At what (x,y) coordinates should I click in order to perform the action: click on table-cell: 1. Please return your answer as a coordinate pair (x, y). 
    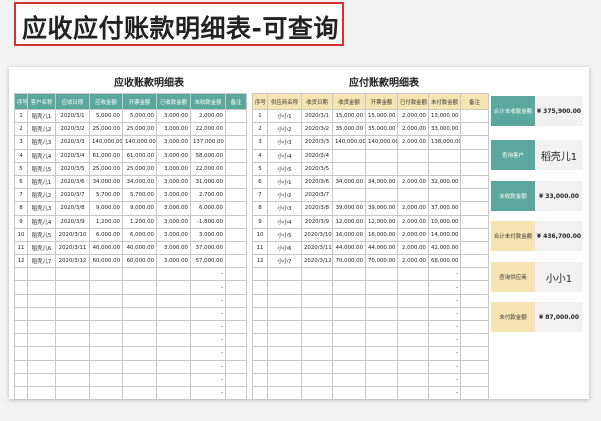
    Looking at the image, I should click on (21, 116).